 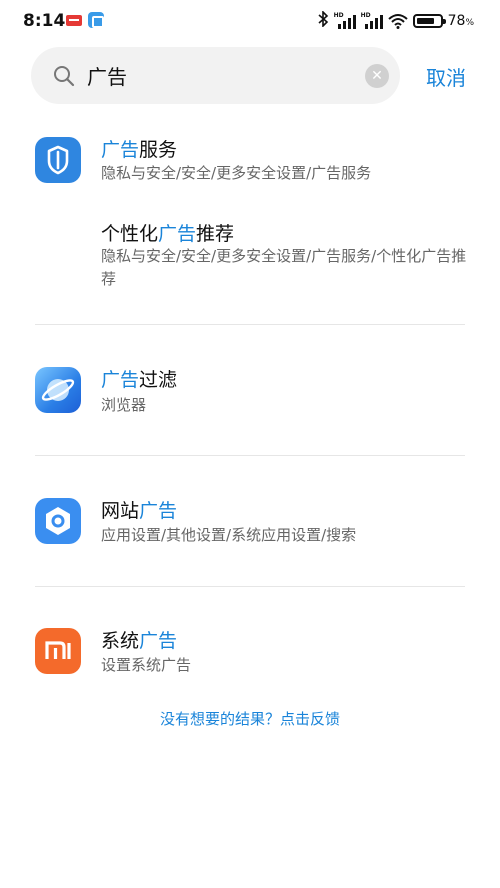 What do you see at coordinates (139, 380) in the screenshot?
I see `result-title: 广告过滤` at bounding box center [139, 380].